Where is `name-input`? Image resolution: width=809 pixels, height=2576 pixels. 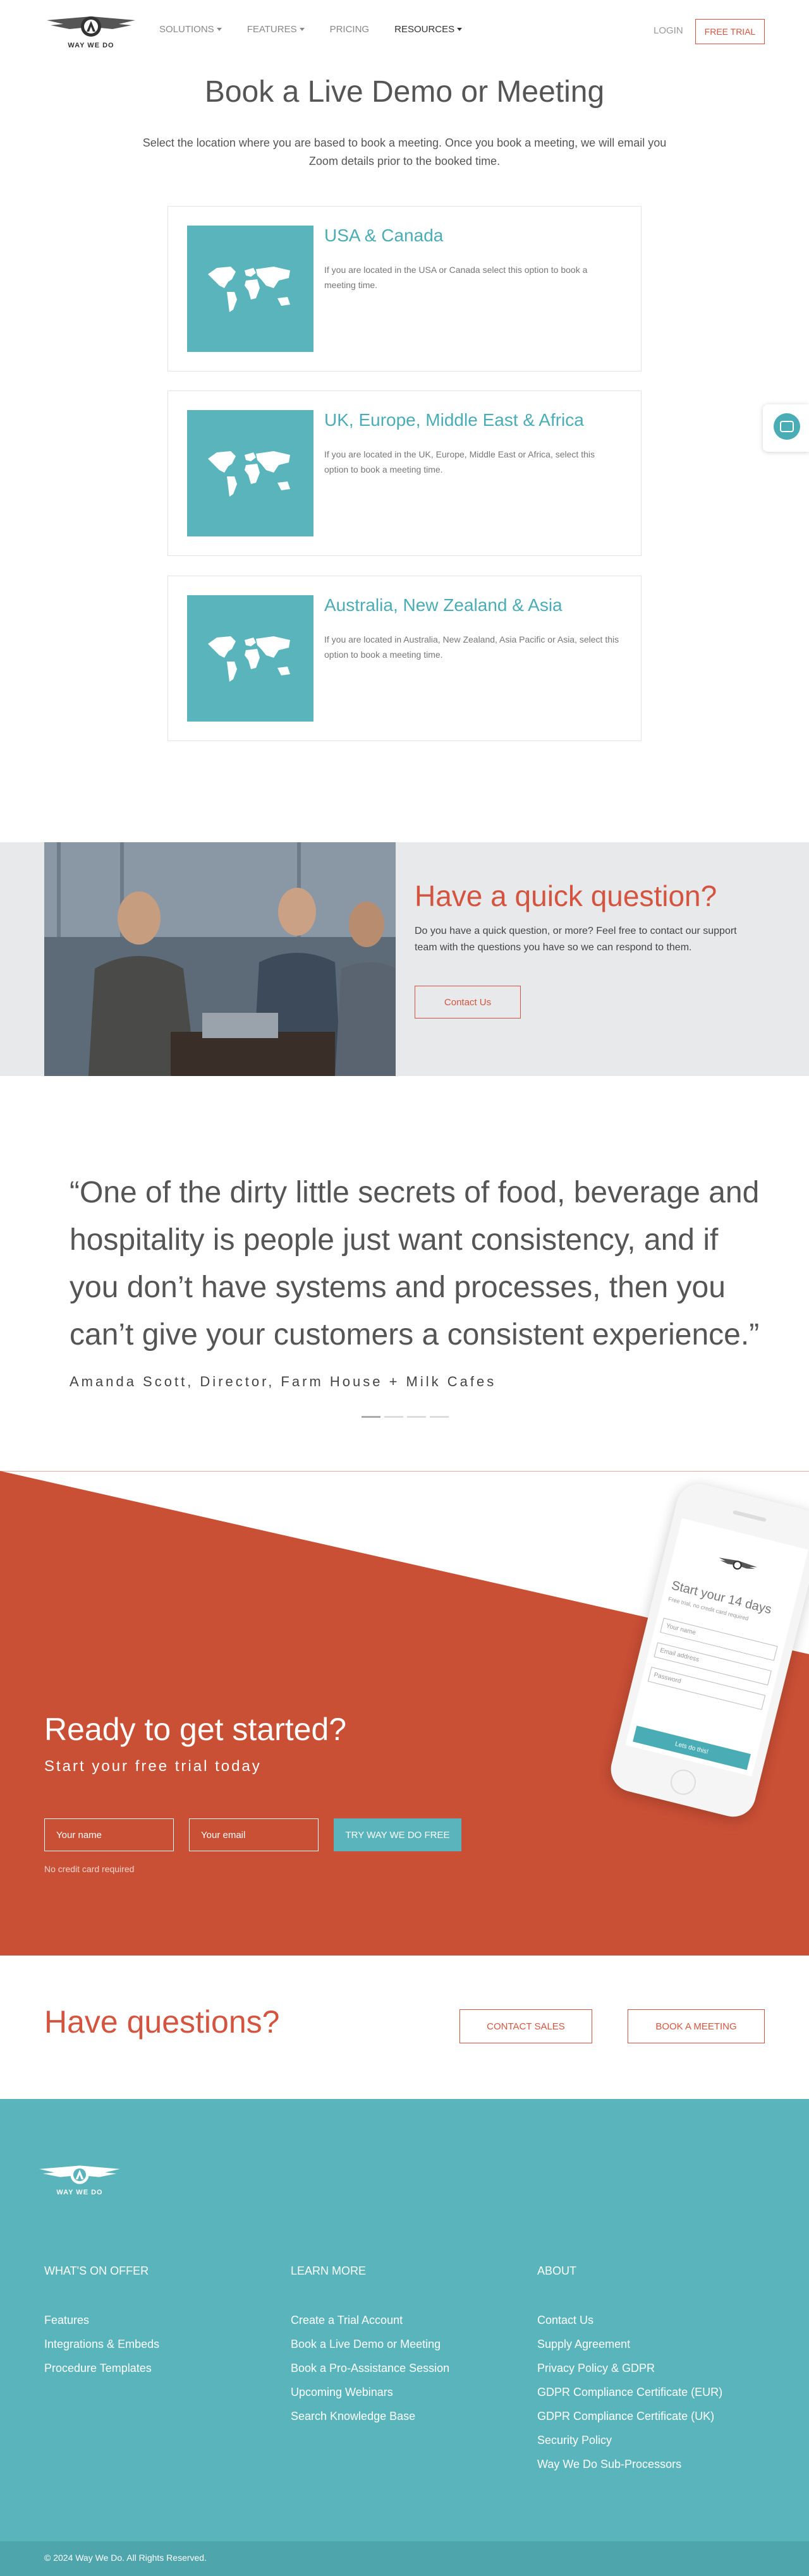 name-input is located at coordinates (109, 1834).